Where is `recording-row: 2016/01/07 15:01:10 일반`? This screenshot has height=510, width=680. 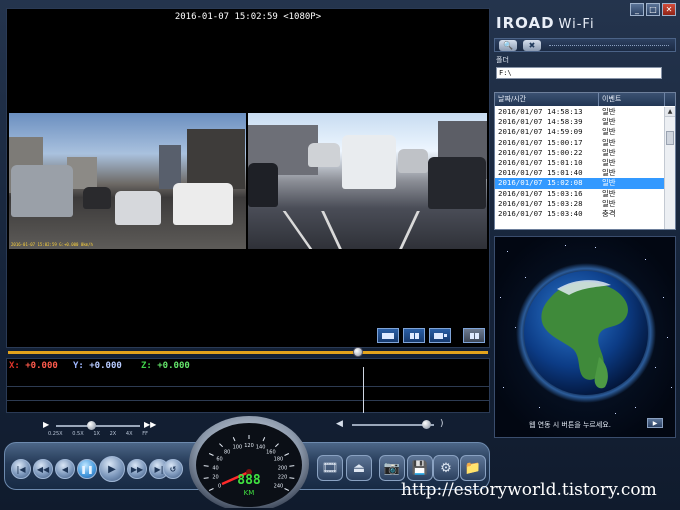
recording-row: 2016/01/07 15:01:10 일반 is located at coordinates (580, 163).